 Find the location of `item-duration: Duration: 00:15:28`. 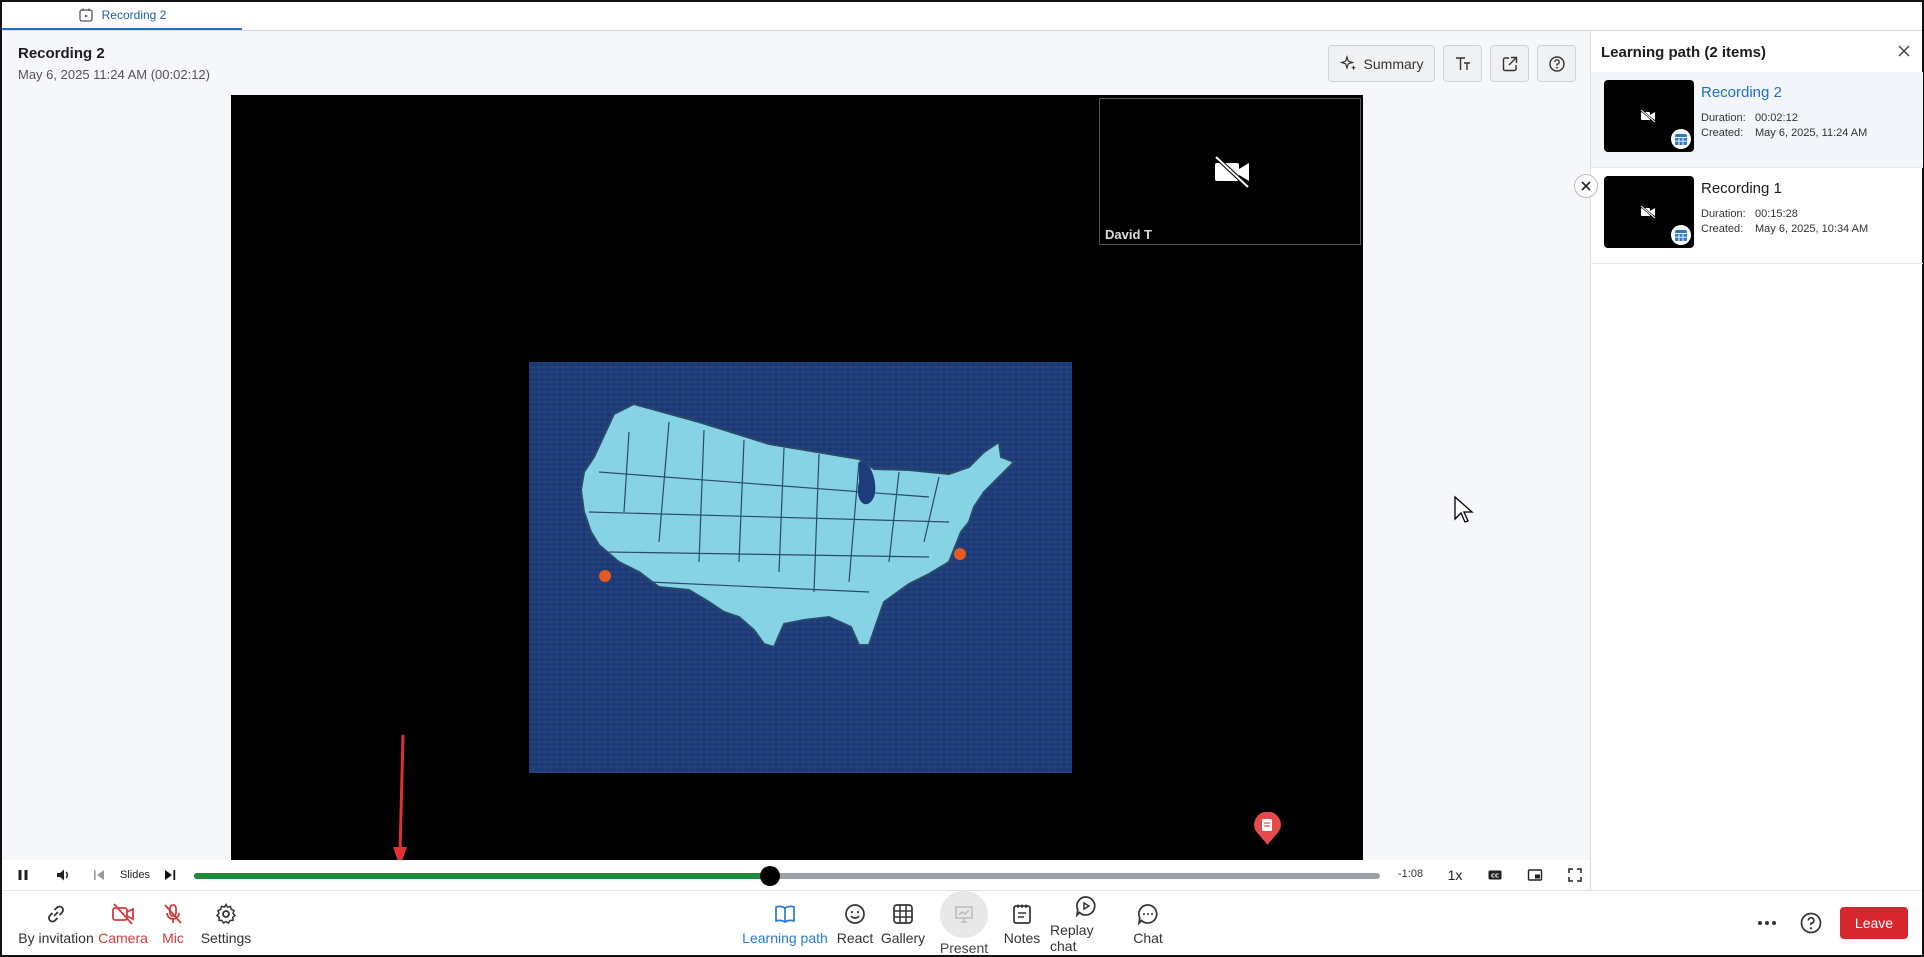

item-duration: Duration: 00:15:28 is located at coordinates (1749, 214).